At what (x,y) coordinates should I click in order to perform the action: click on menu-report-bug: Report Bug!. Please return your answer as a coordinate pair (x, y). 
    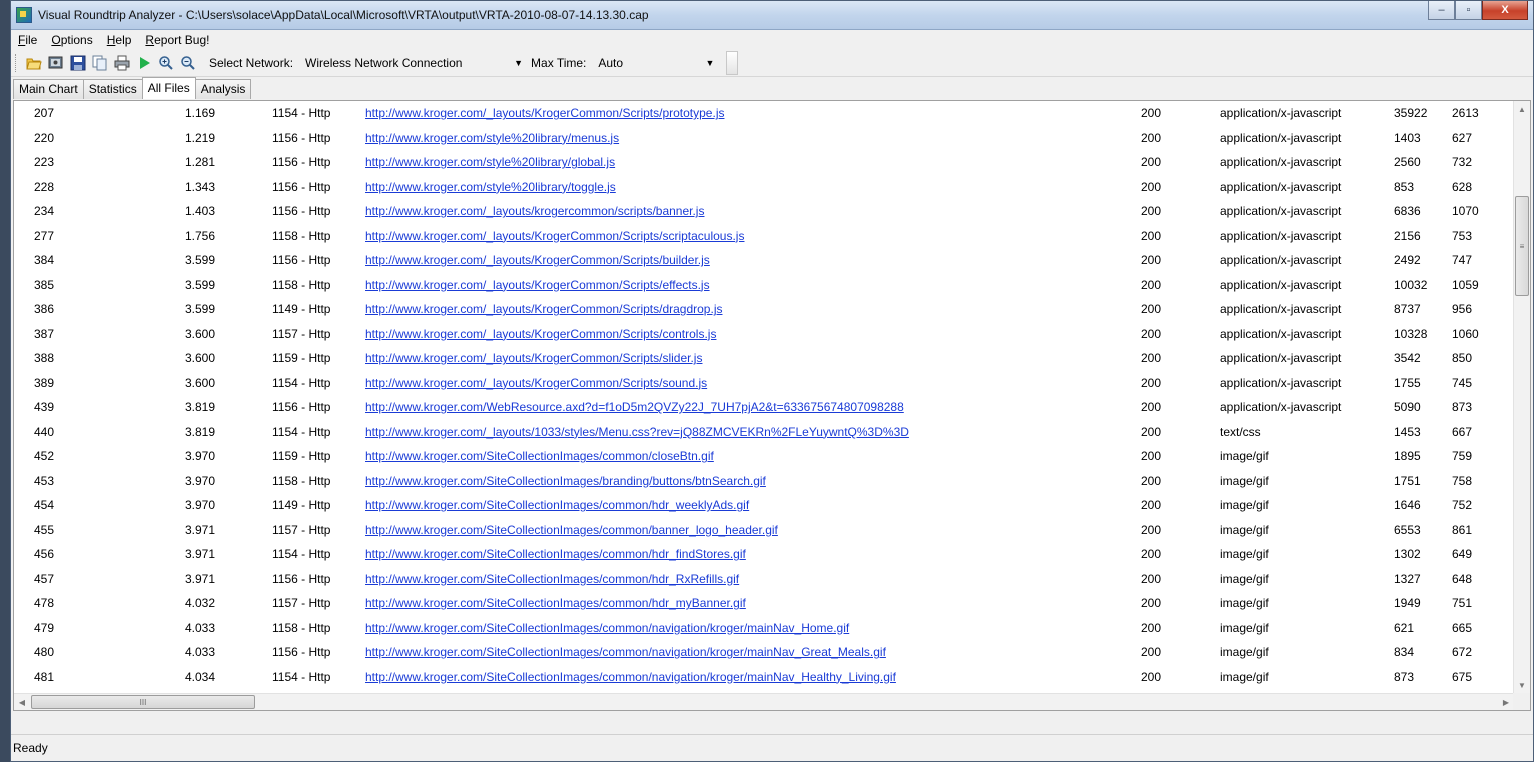
    Looking at the image, I should click on (177, 40).